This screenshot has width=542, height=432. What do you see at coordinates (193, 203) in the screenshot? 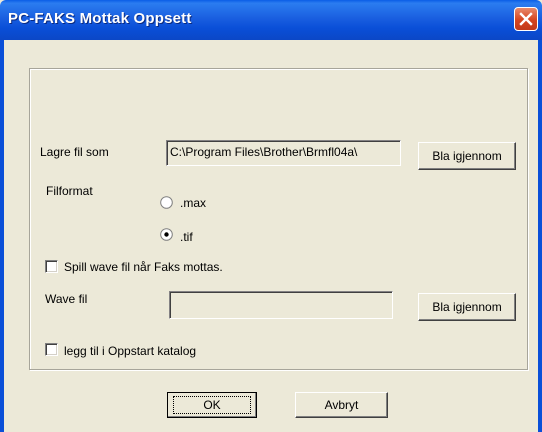
I see `format-max-label: .max` at bounding box center [193, 203].